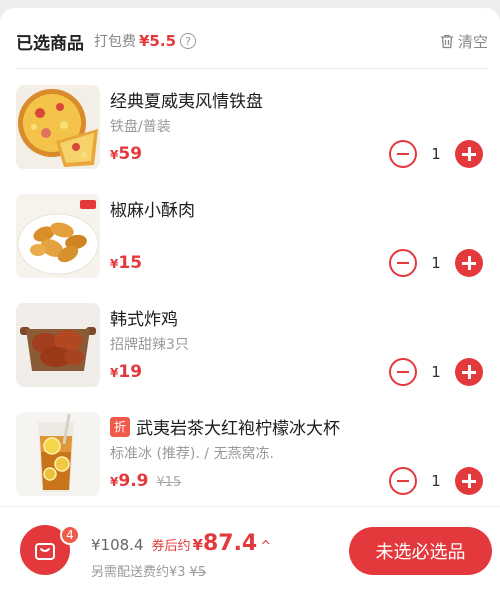 The image size is (500, 599). Describe the element at coordinates (58, 127) in the screenshot. I see `pizza-image` at that location.